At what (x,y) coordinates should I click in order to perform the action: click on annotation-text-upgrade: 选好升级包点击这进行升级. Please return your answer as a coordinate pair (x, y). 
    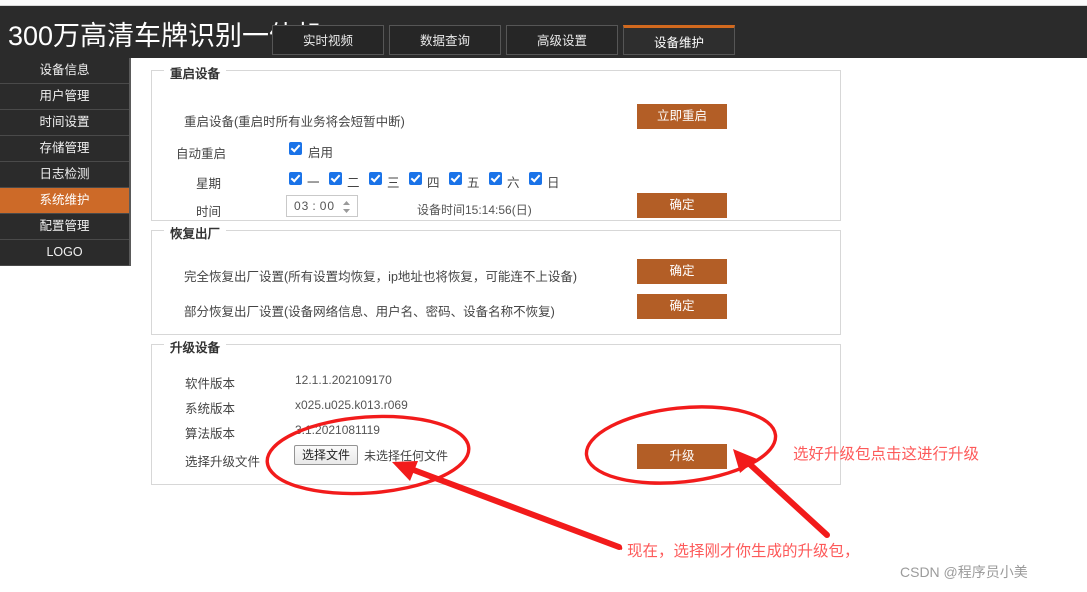
    Looking at the image, I should click on (886, 454).